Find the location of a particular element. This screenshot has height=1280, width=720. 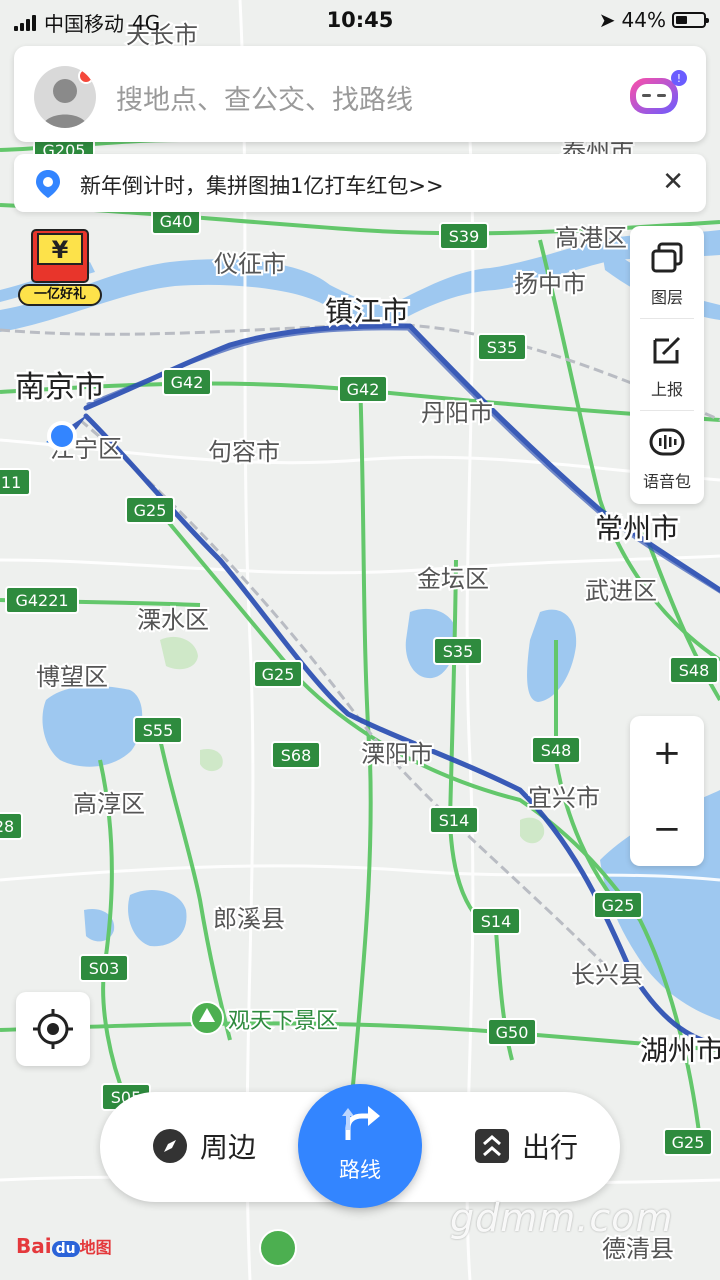

road-shield-label: 211 is located at coordinates (10, 482).